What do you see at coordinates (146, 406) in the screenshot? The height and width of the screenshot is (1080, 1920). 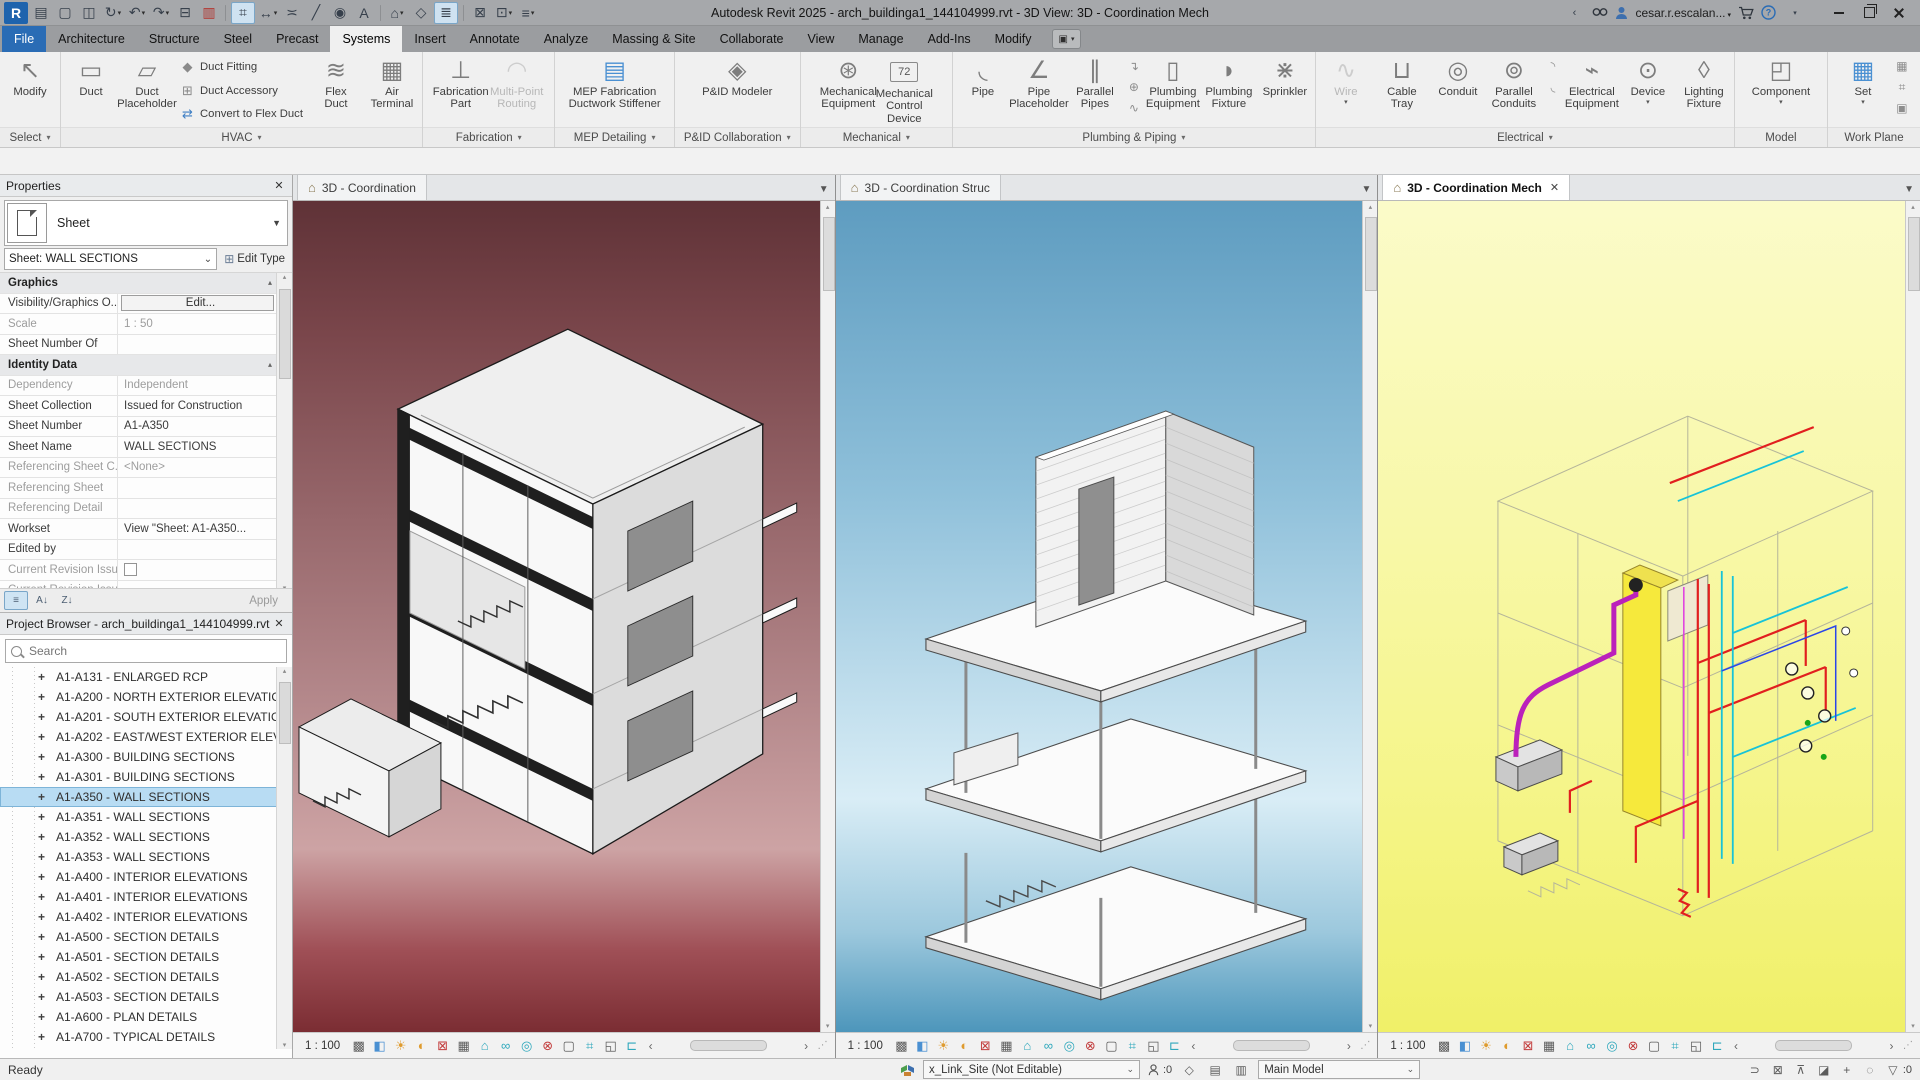 I see `property-row: Sheet Collection Issued for Construction` at bounding box center [146, 406].